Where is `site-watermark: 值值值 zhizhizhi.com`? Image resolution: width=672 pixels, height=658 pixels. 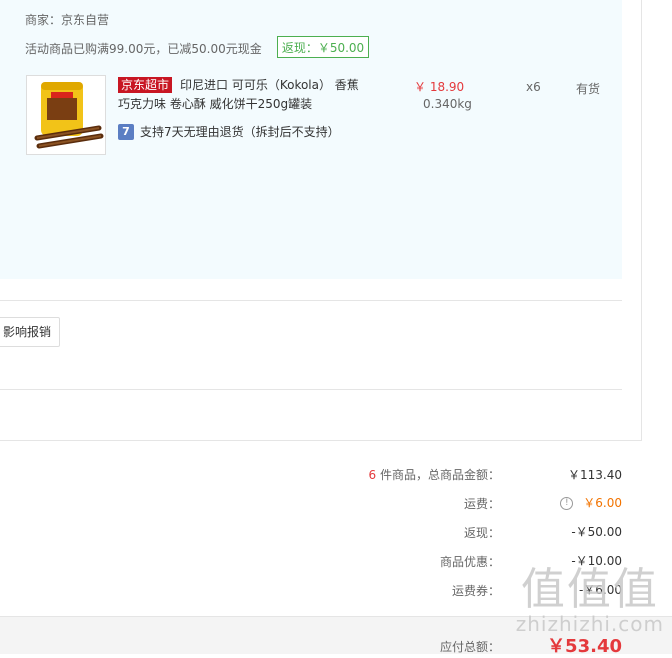 site-watermark: 值值值 zhizhizhi.com is located at coordinates (589, 600).